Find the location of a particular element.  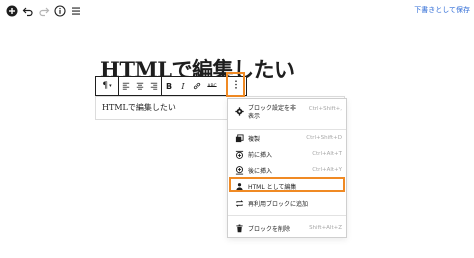

more-options-button is located at coordinates (235, 84).